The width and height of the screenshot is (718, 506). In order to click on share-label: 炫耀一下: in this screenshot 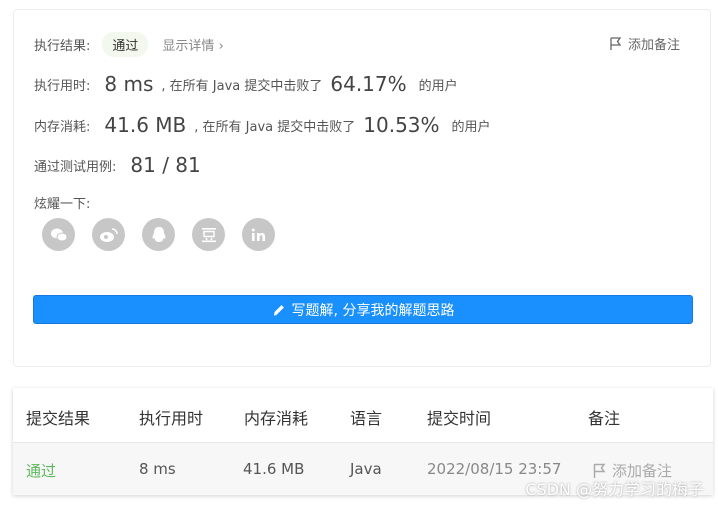, I will do `click(62, 204)`.